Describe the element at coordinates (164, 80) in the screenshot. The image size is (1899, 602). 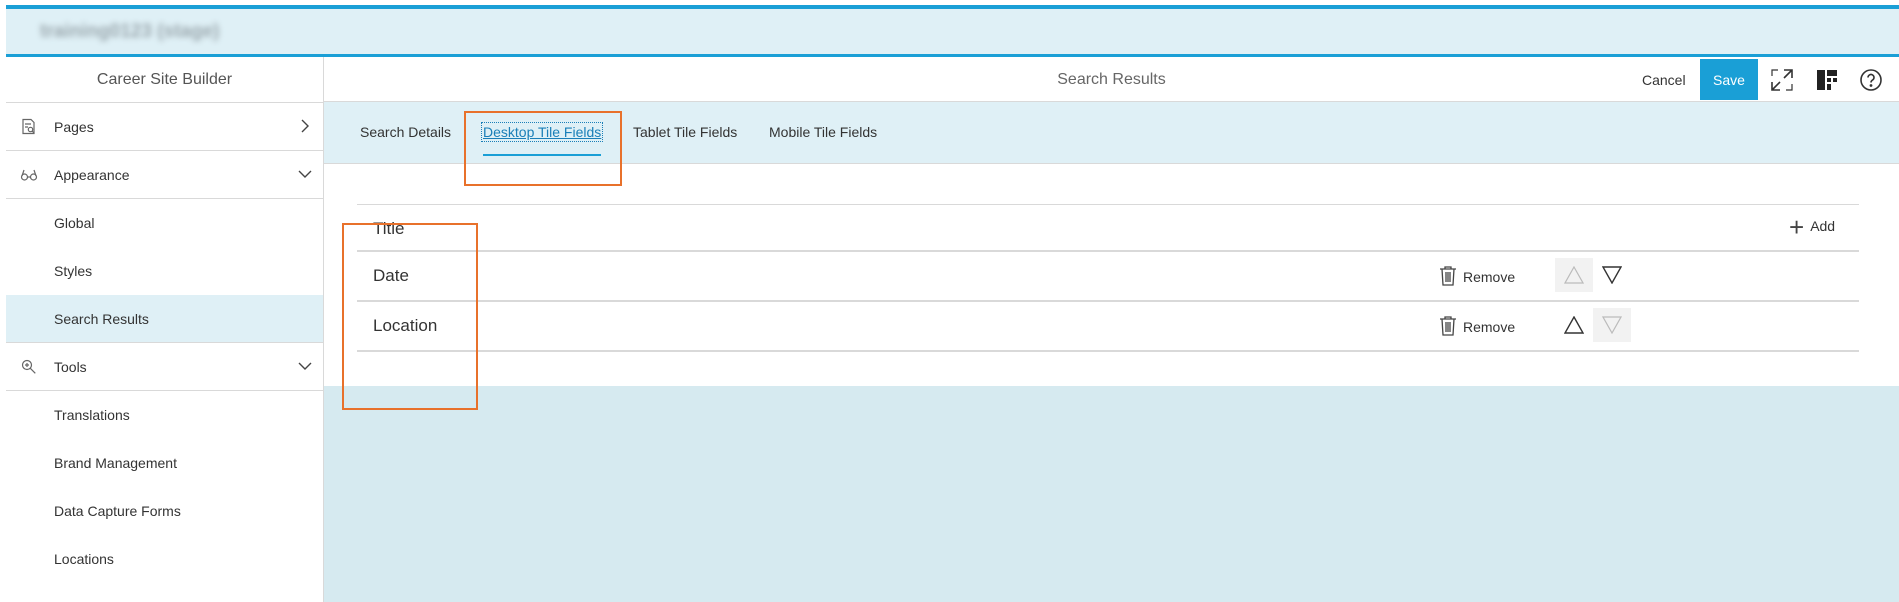
I see `sidebar-title: Career Site Builder` at that location.